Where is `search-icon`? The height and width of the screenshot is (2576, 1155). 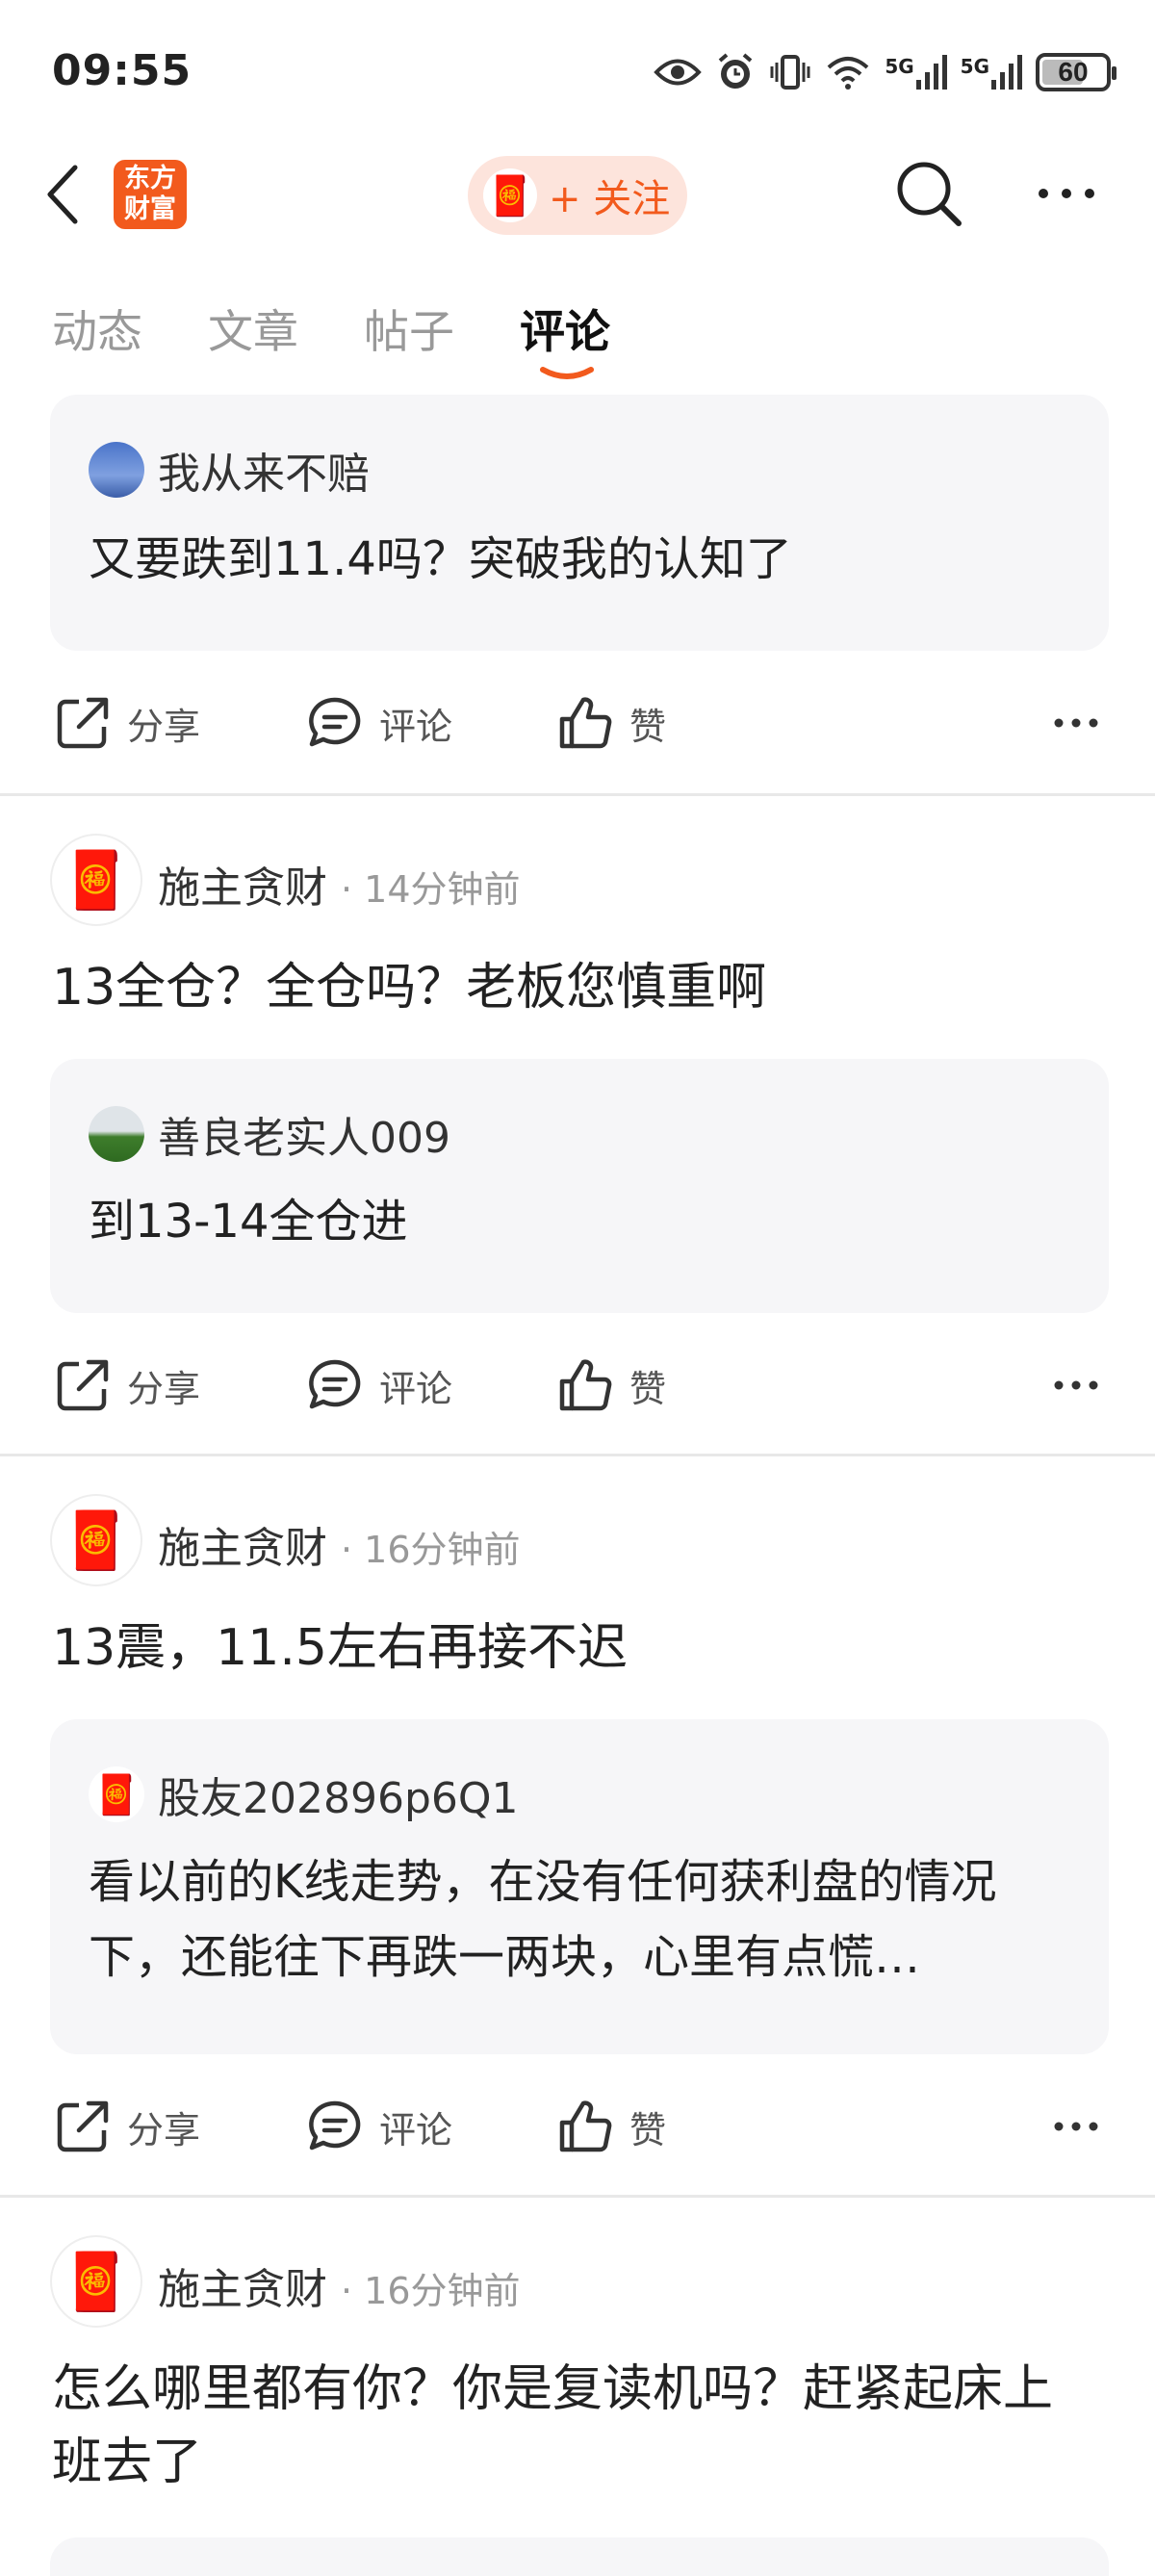
search-icon is located at coordinates (929, 194).